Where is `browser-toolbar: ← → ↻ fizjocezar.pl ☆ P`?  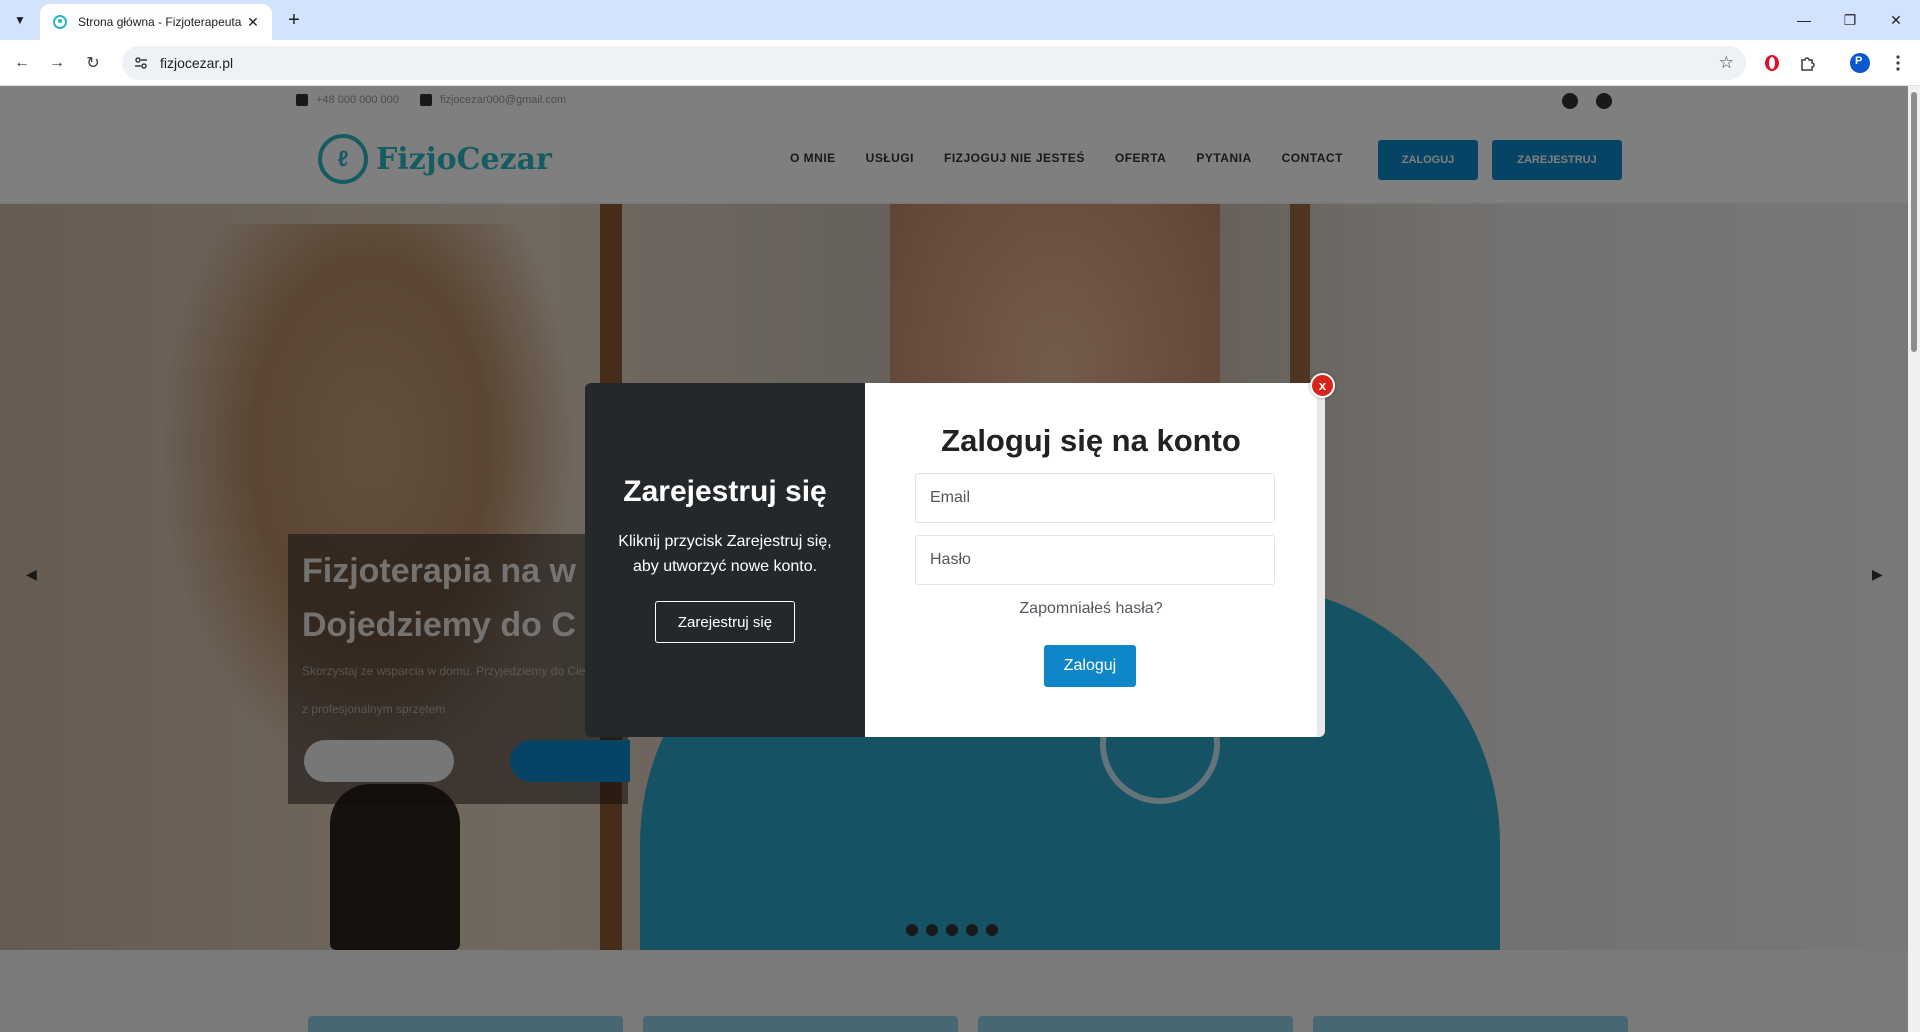
browser-toolbar: ← → ↻ fizjocezar.pl ☆ P is located at coordinates (960, 63).